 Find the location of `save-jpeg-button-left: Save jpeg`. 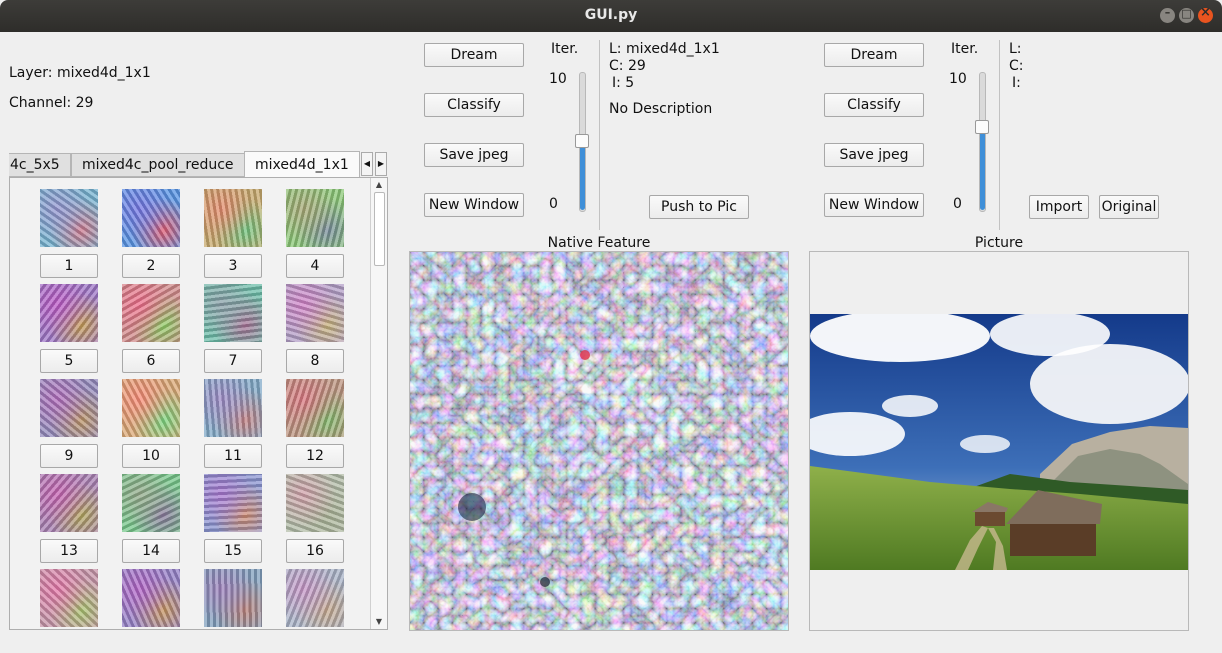

save-jpeg-button-left: Save jpeg is located at coordinates (474, 155).